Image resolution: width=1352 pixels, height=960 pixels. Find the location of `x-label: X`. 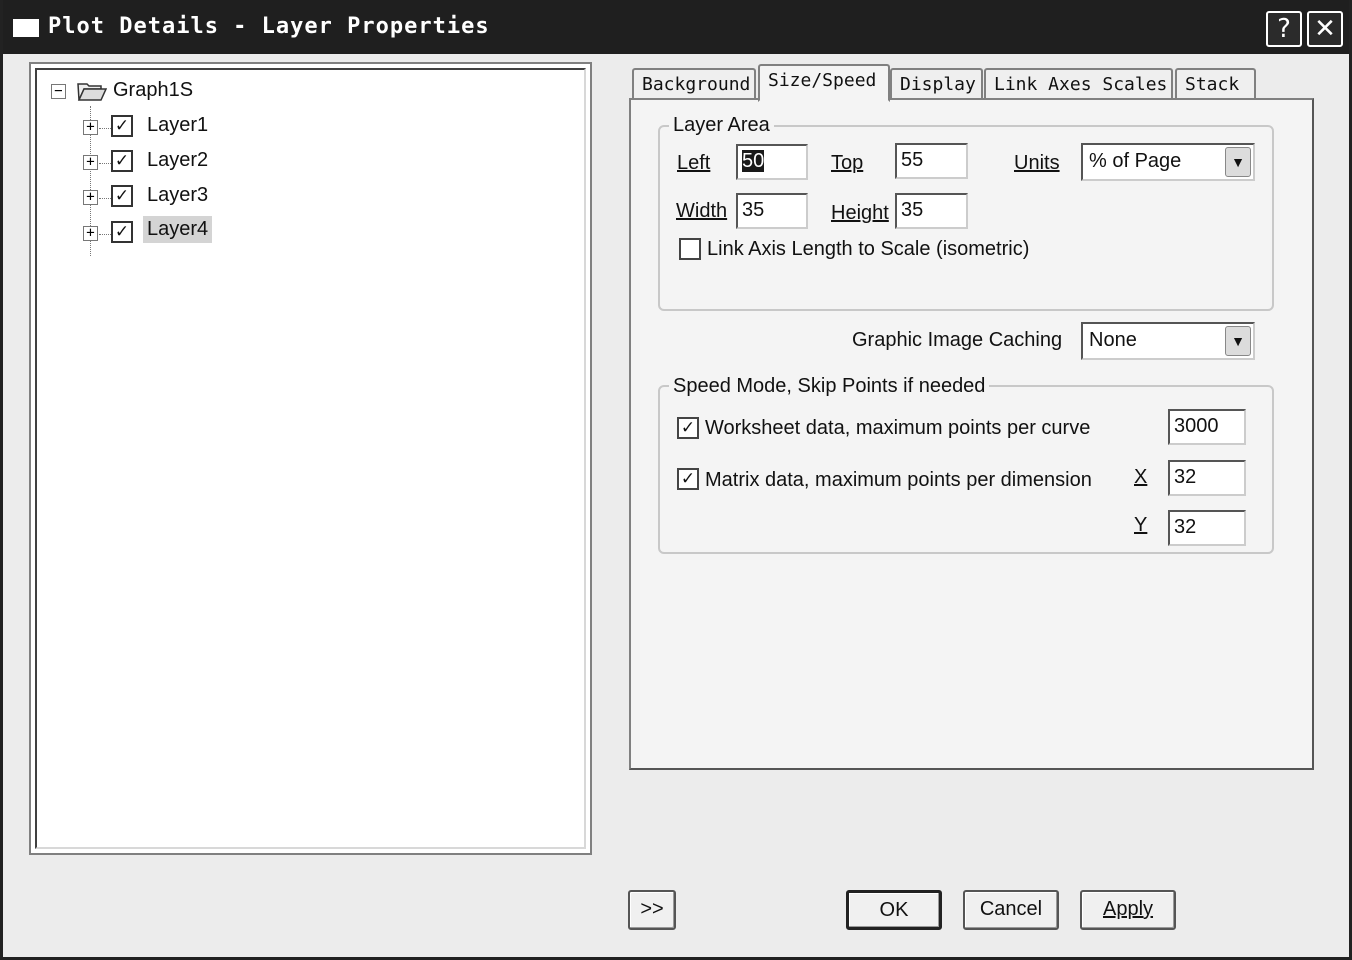

x-label: X is located at coordinates (1140, 477).